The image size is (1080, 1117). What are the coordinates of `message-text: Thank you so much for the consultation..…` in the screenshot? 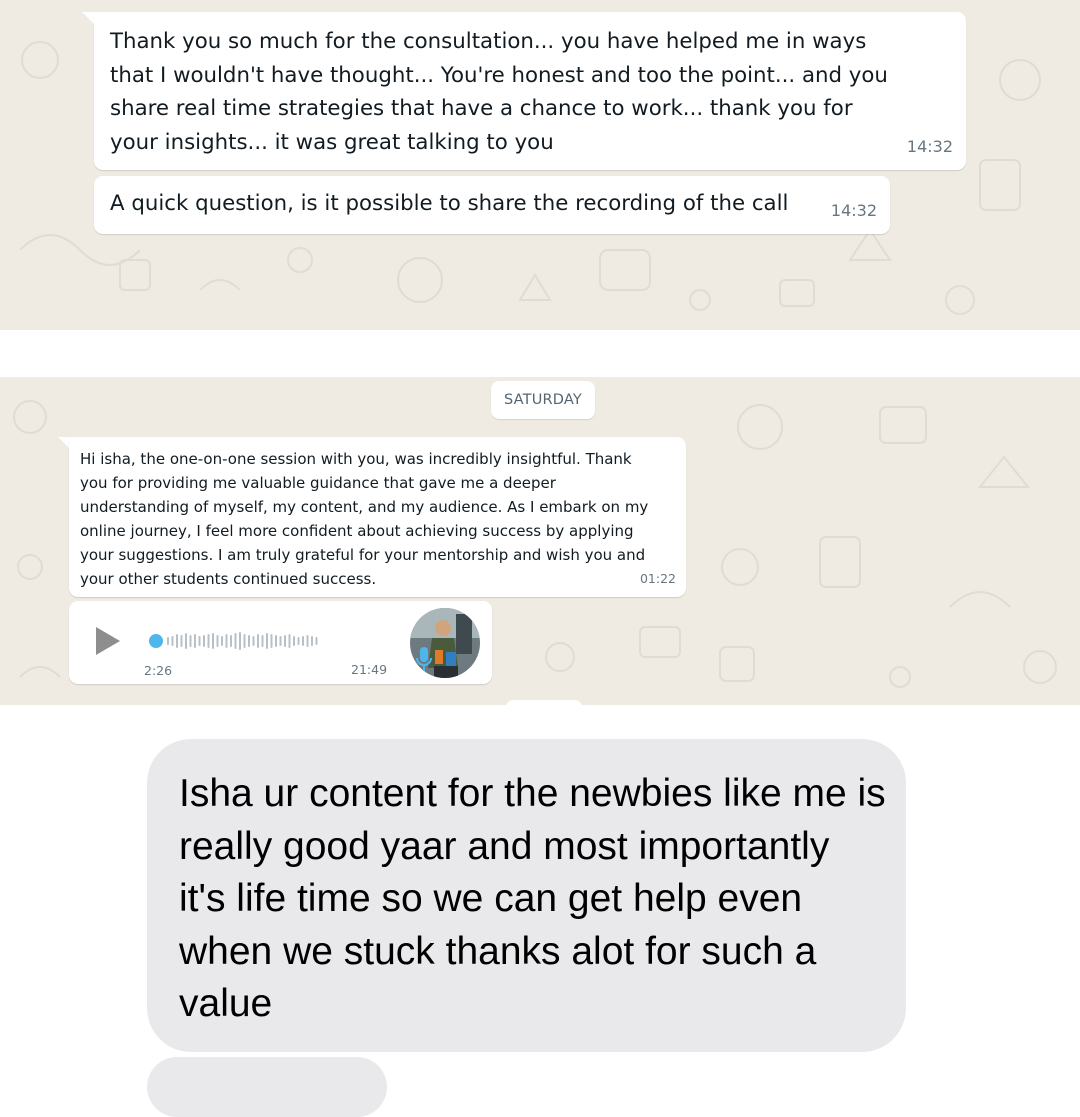 It's located at (499, 92).